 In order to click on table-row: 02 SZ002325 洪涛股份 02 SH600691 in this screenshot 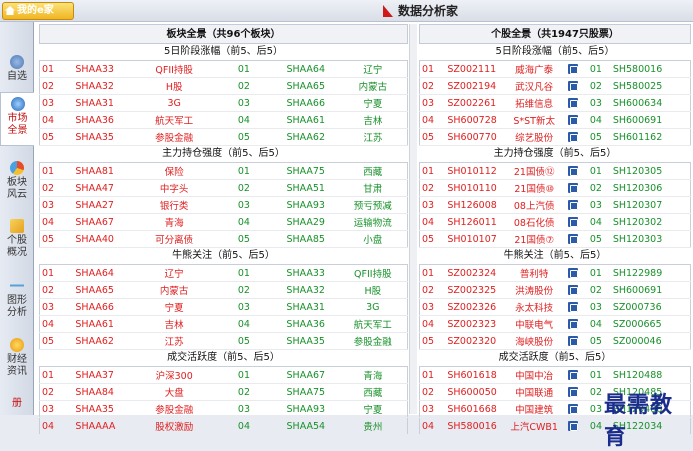, I will do `click(555, 290)`.